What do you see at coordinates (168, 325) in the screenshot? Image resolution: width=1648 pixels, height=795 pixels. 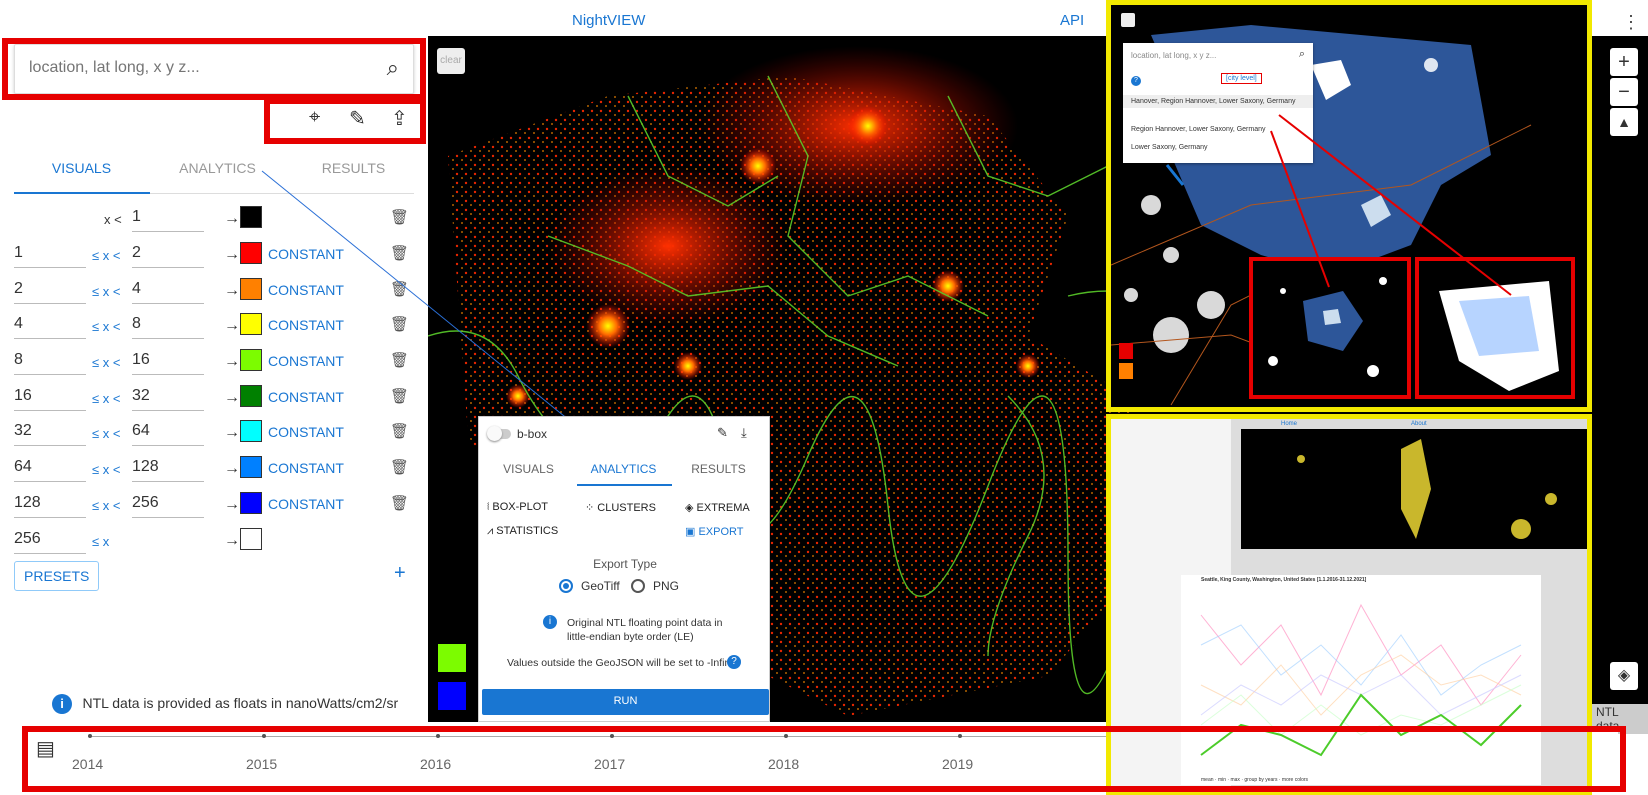 I see `range-to-input: 8` at bounding box center [168, 325].